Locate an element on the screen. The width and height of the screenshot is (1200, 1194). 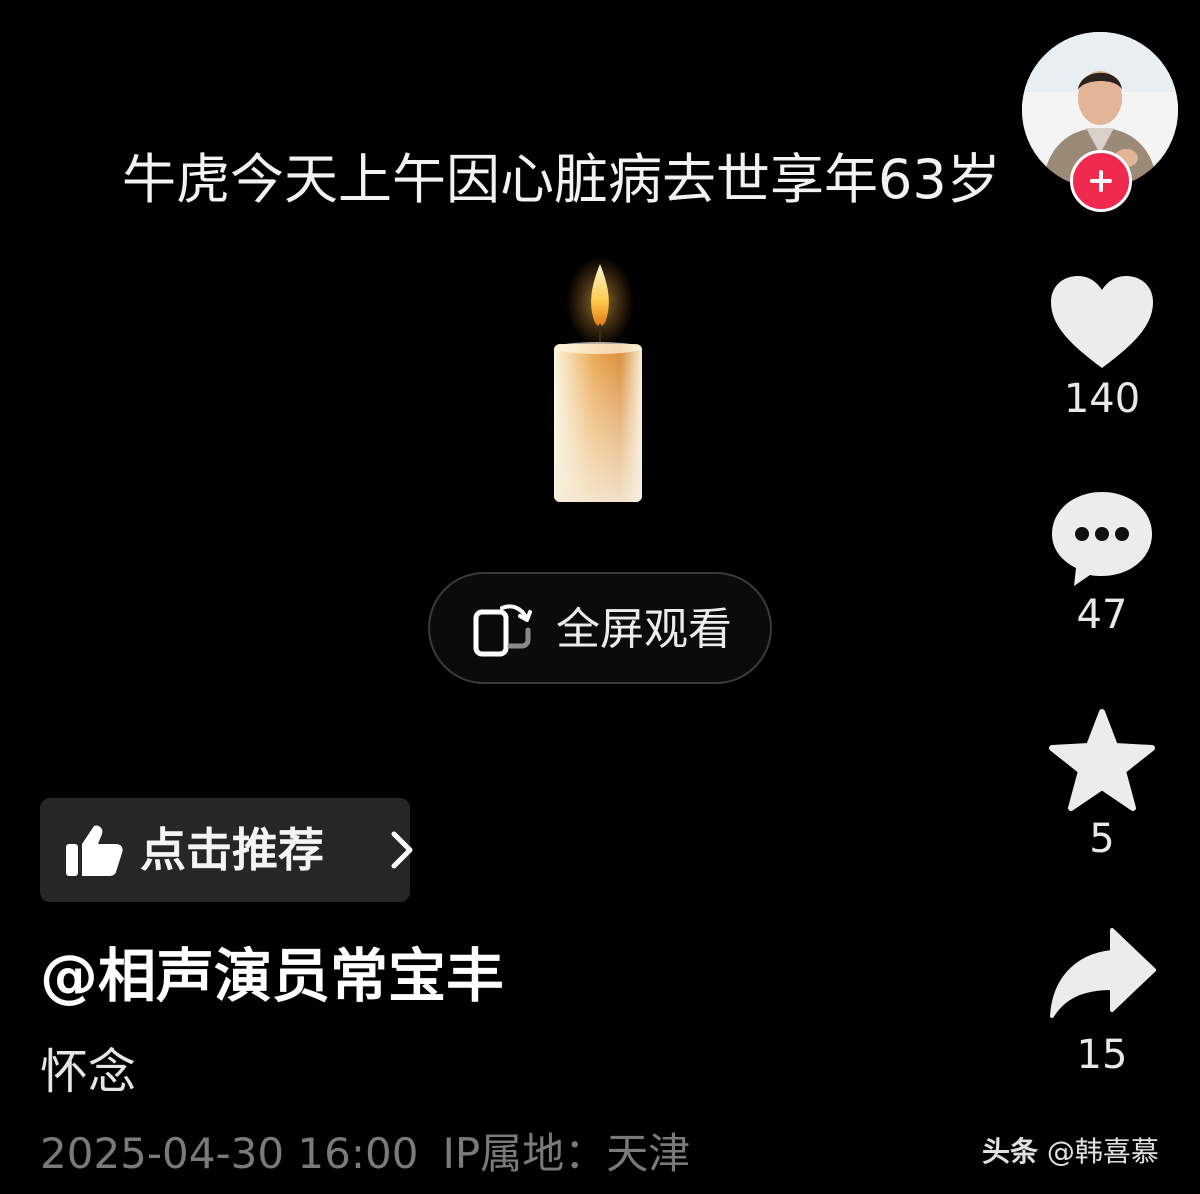
watermark: 头条 @韩喜慕 is located at coordinates (1070, 1152).